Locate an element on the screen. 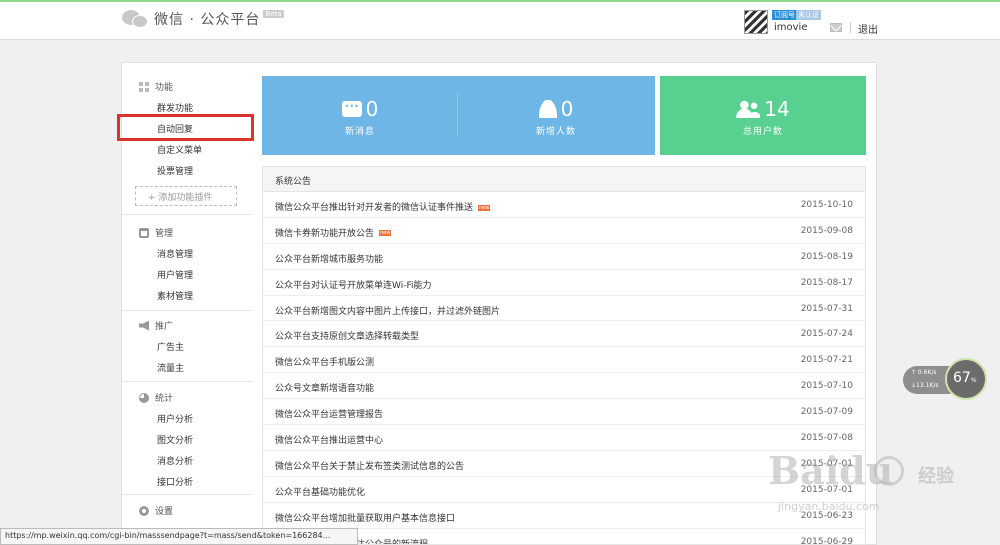 Image resolution: width=1000 pixels, height=545 pixels. notice-title-link: 微信公众平台增加批量获取用户基本信息接口 is located at coordinates (365, 517).